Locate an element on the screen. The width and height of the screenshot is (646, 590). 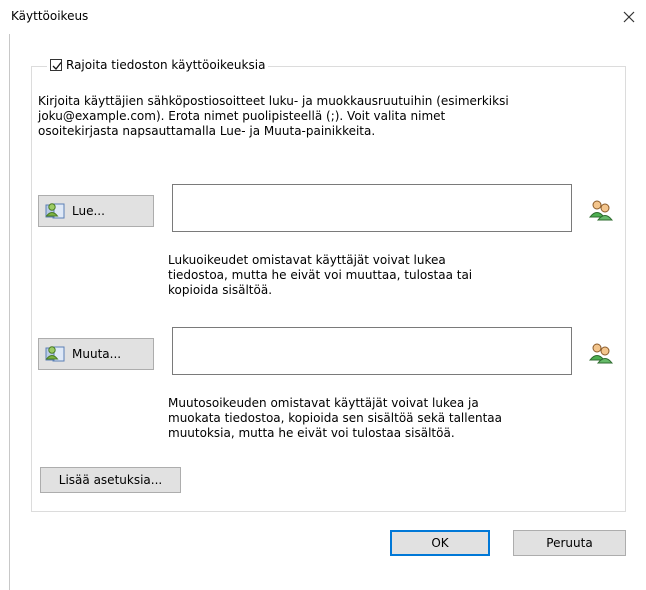
read-users-field is located at coordinates (372, 208).